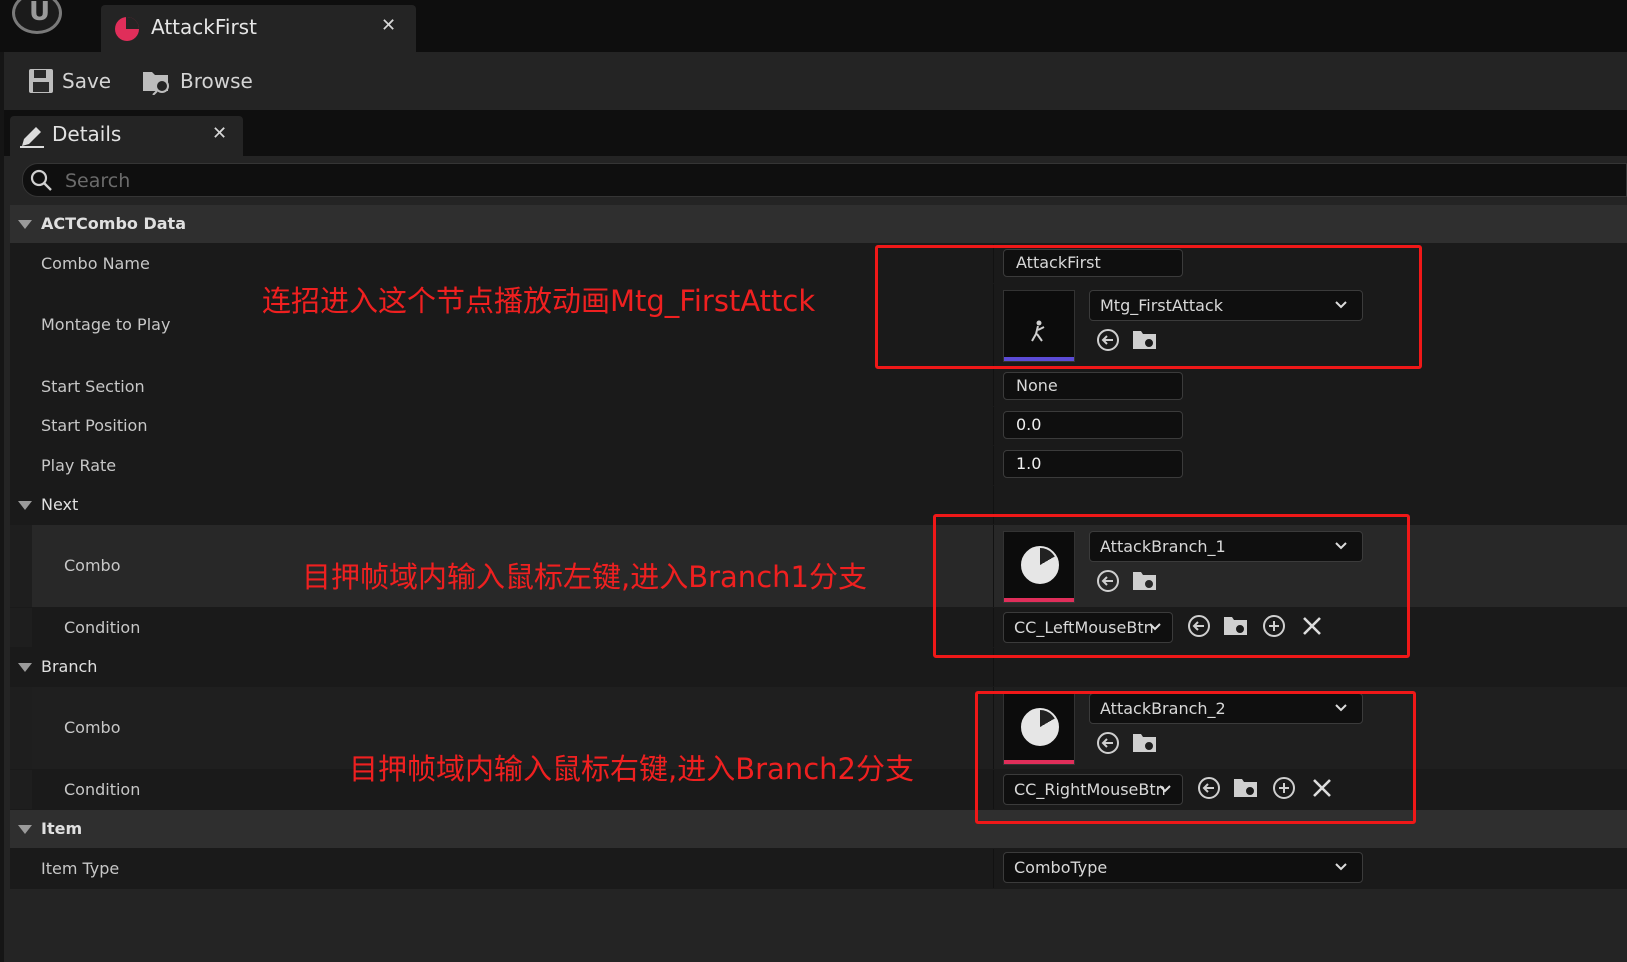 Image resolution: width=1627 pixels, height=962 pixels. What do you see at coordinates (41, 180) in the screenshot?
I see `search-icon` at bounding box center [41, 180].